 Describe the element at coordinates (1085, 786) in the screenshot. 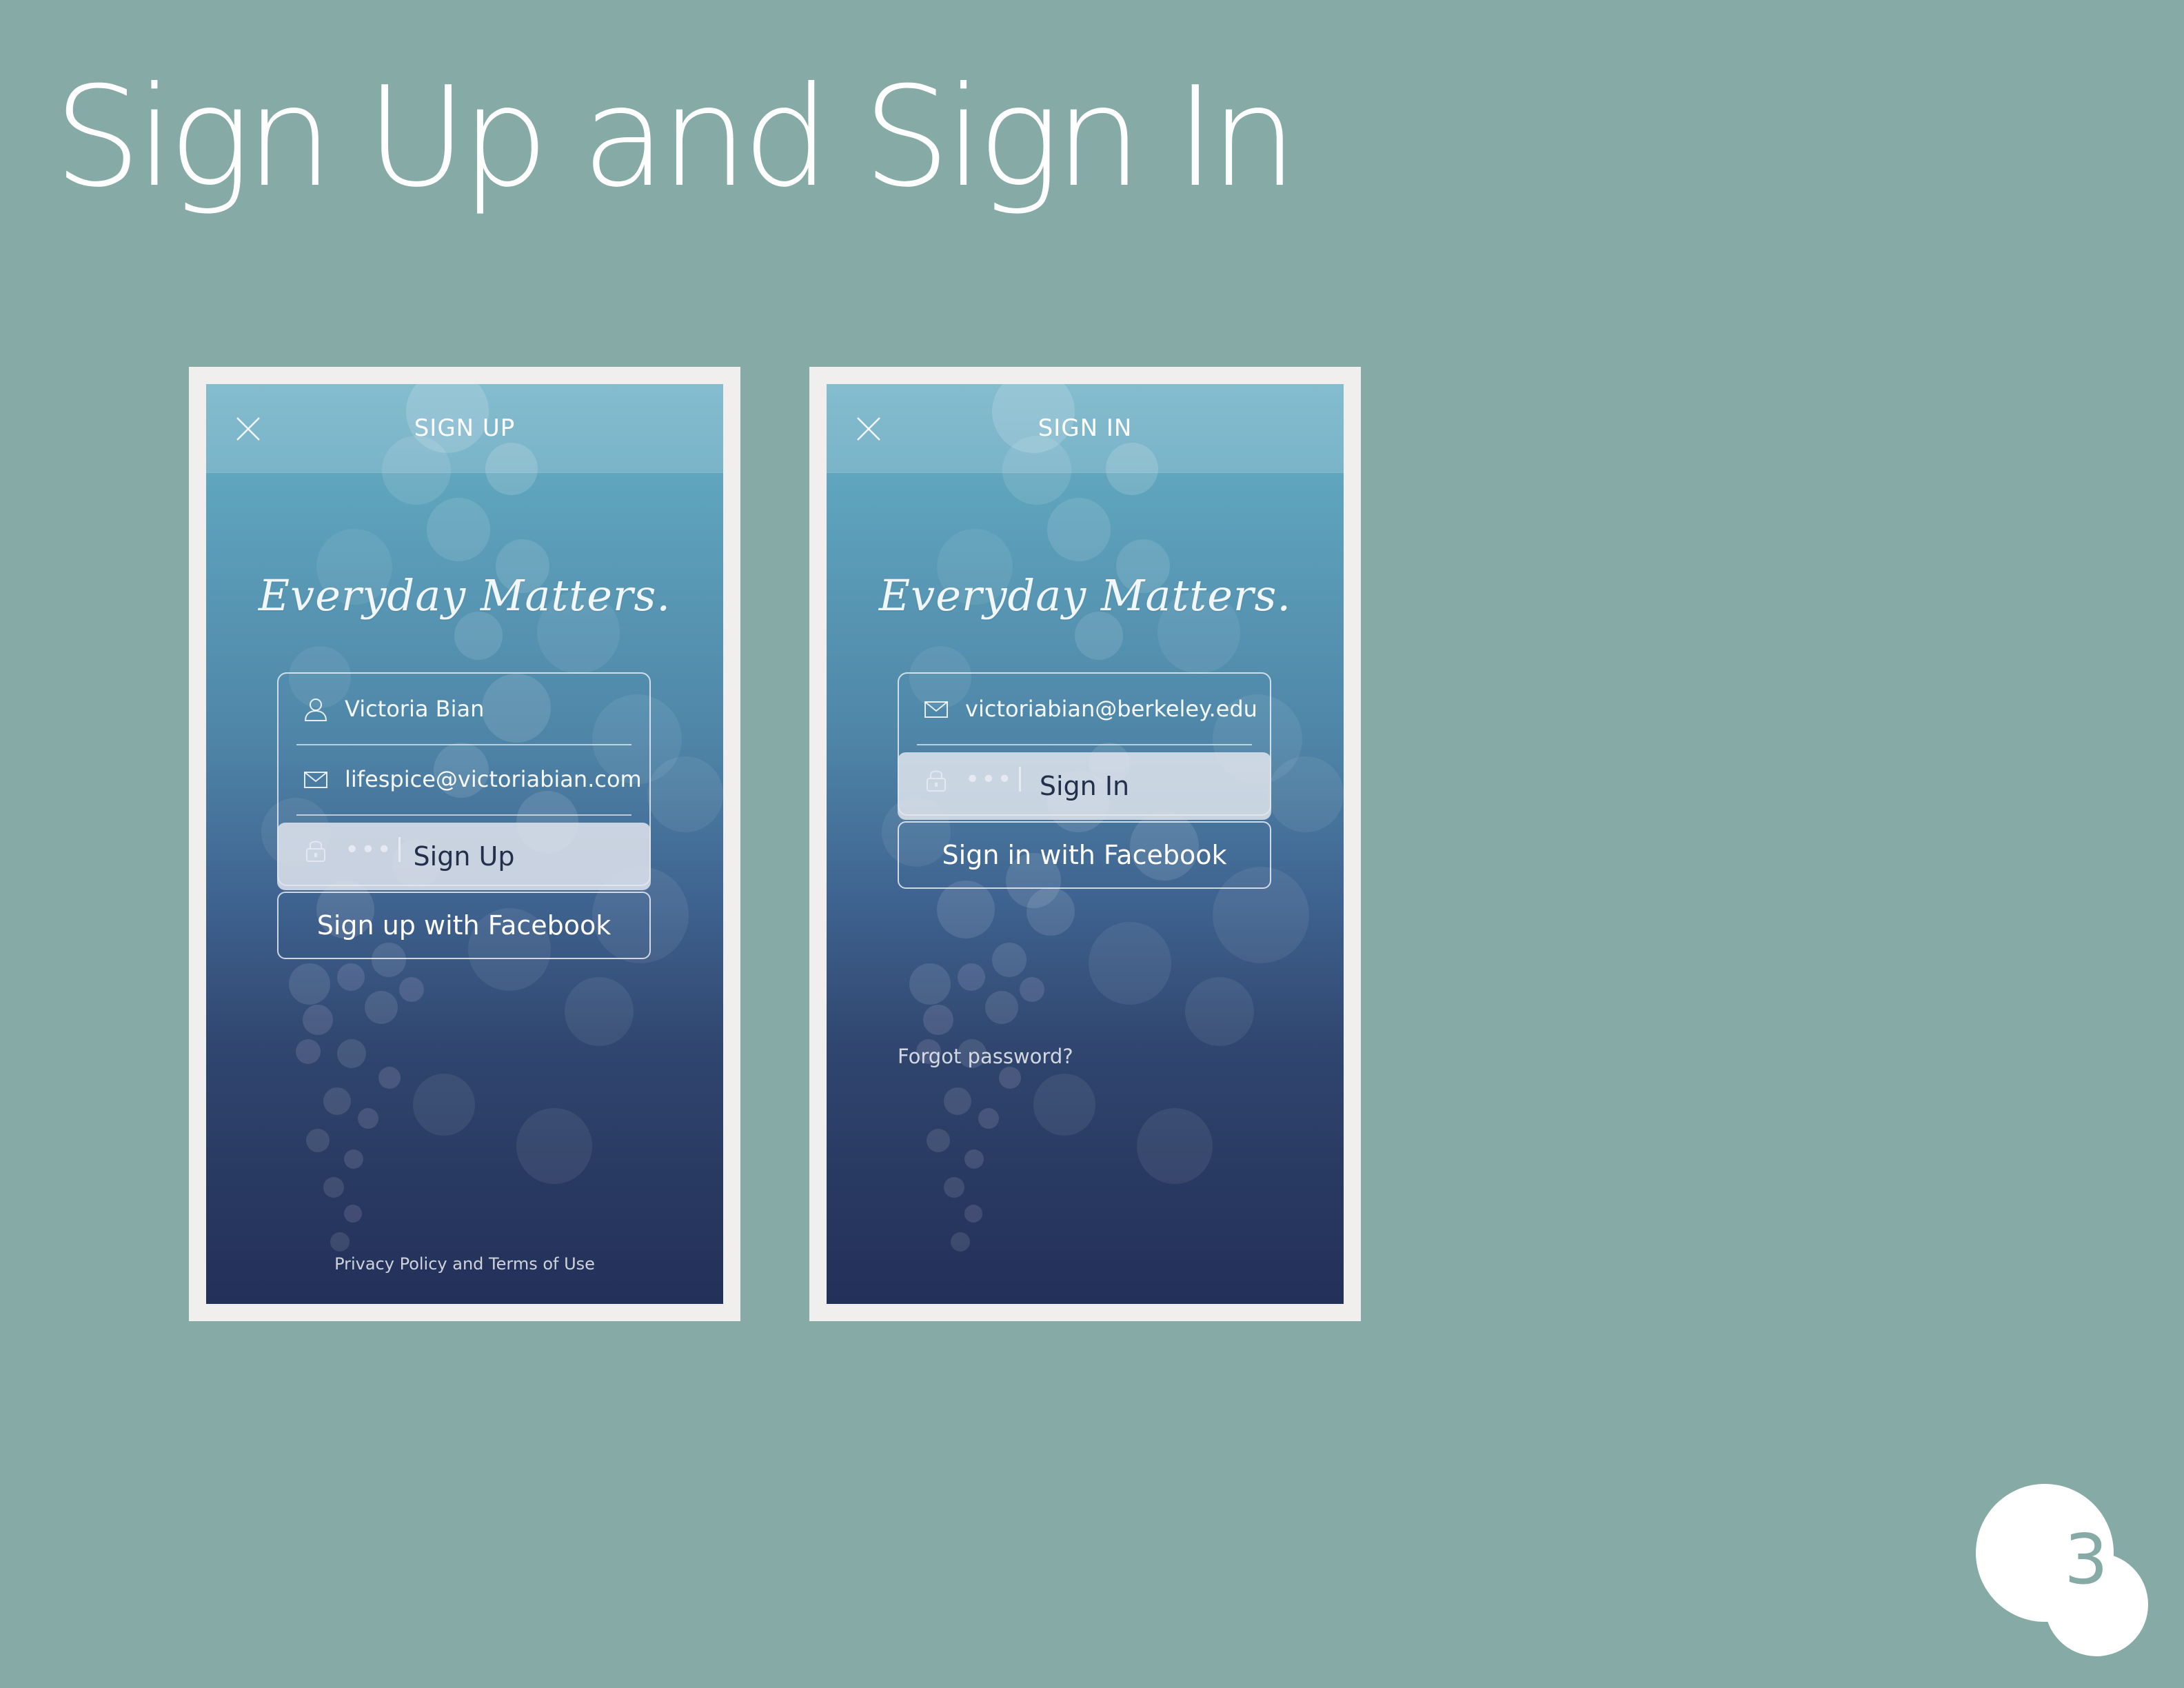

I see `sign-in-button: Sign In` at that location.